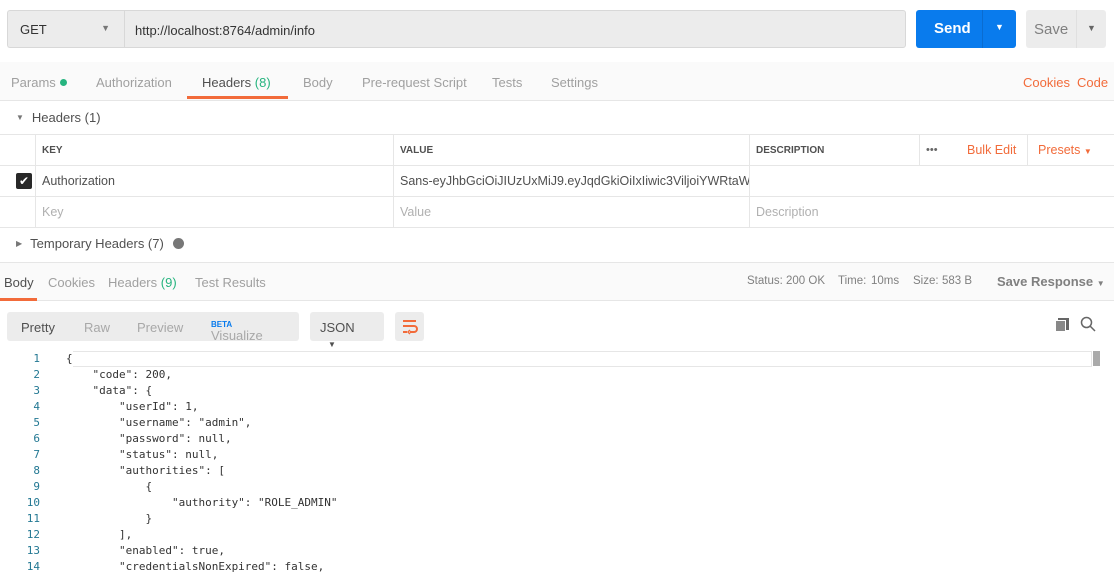 This screenshot has height=575, width=1114. I want to click on headers-section-toggle: ▼ Headers (1), so click(58, 117).